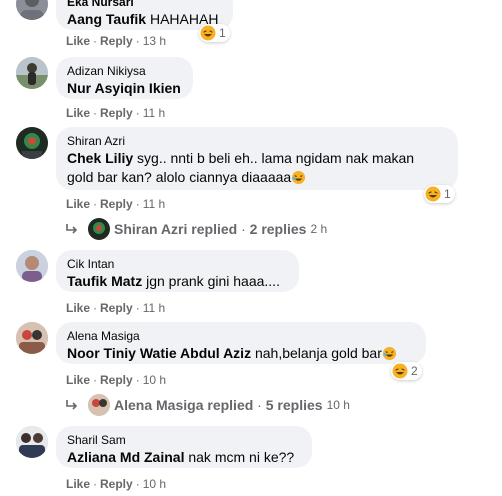  I want to click on tagged-user: Nur Asyiqin Ikien, so click(124, 88).